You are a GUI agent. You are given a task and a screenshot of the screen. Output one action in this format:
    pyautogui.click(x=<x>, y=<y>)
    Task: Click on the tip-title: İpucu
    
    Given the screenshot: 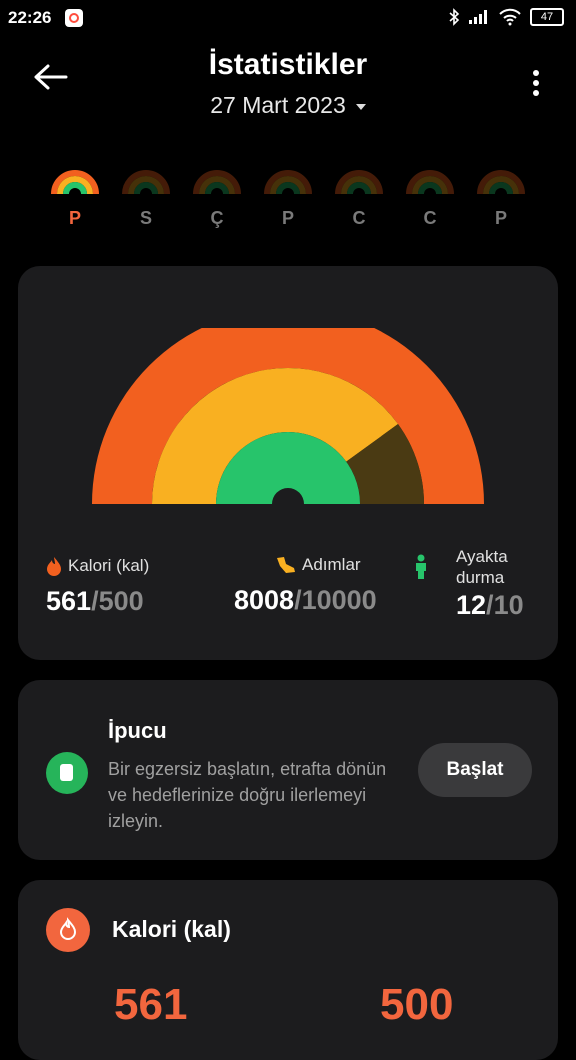 What is the action you would take?
    pyautogui.click(x=137, y=730)
    